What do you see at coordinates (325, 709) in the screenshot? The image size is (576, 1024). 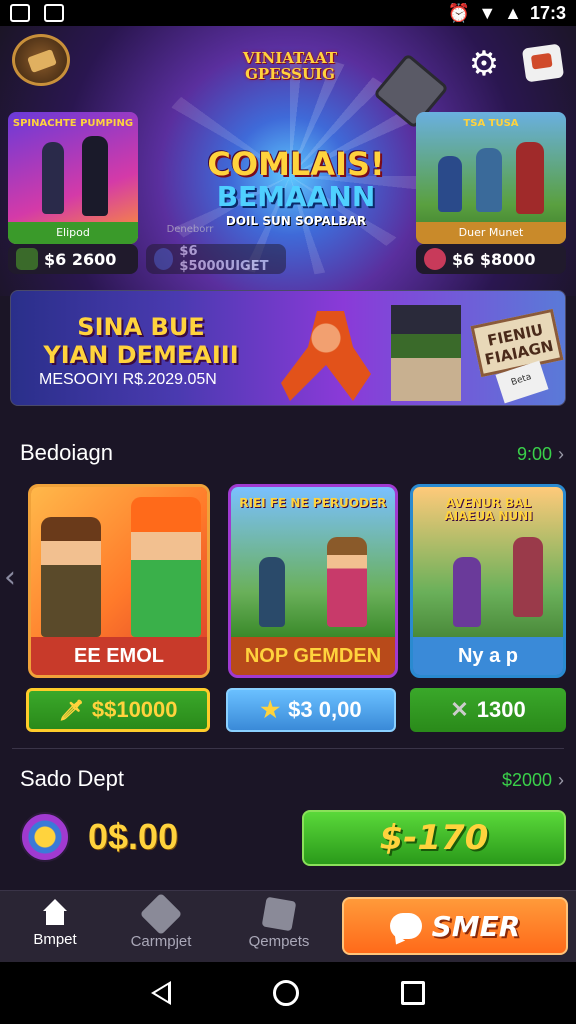 I see `game-price-text: $3 0,00` at bounding box center [325, 709].